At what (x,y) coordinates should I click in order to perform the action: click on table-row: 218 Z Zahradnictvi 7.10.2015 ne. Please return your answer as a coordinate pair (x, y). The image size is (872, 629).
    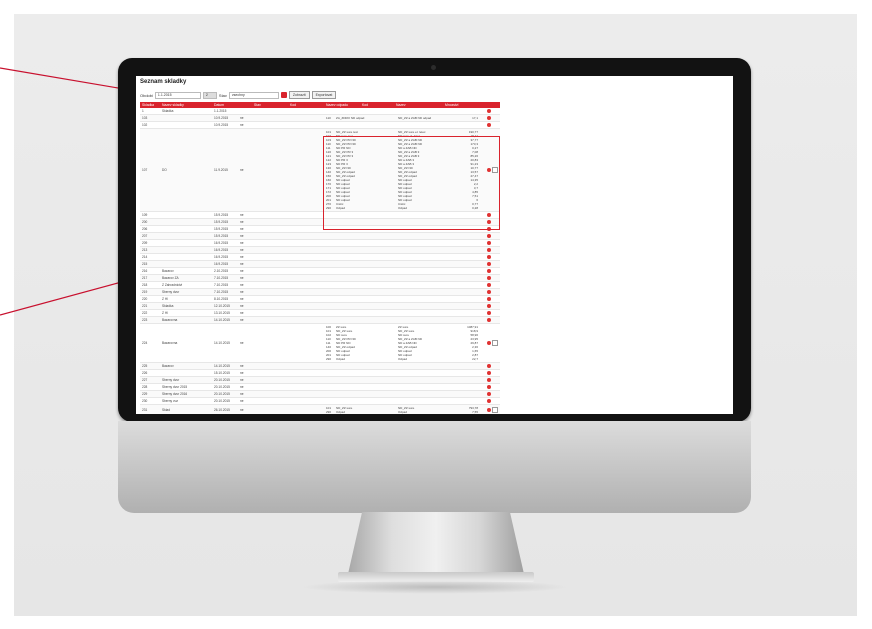
    Looking at the image, I should click on (320, 285).